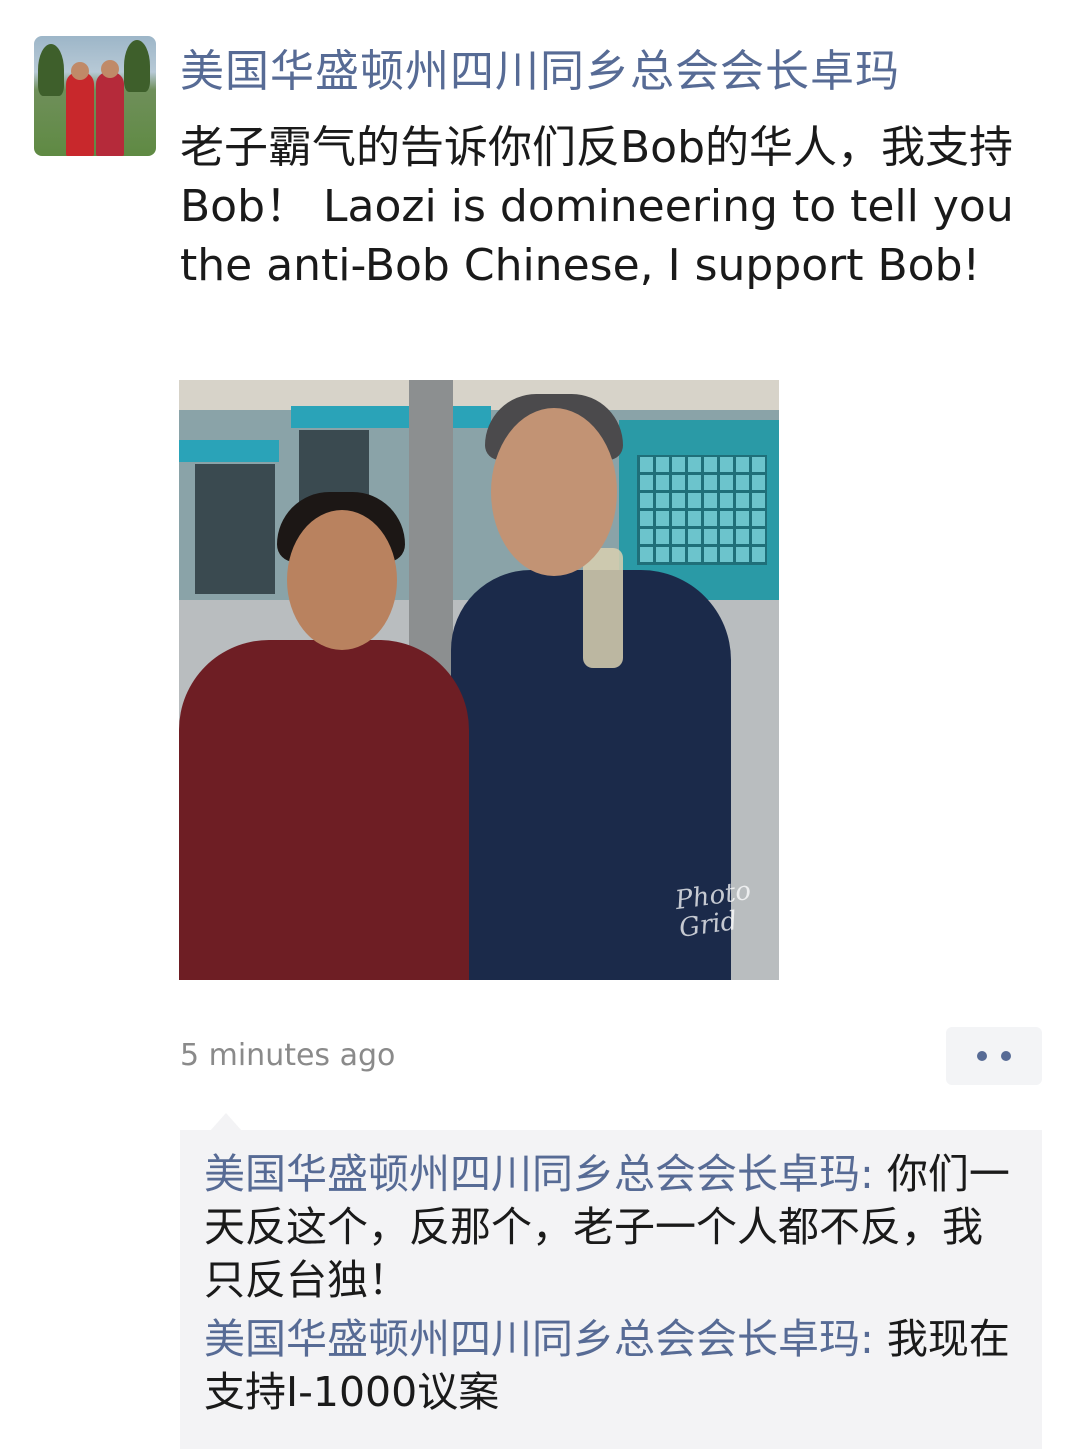  What do you see at coordinates (226, 1122) in the screenshot?
I see `comments-caret` at bounding box center [226, 1122].